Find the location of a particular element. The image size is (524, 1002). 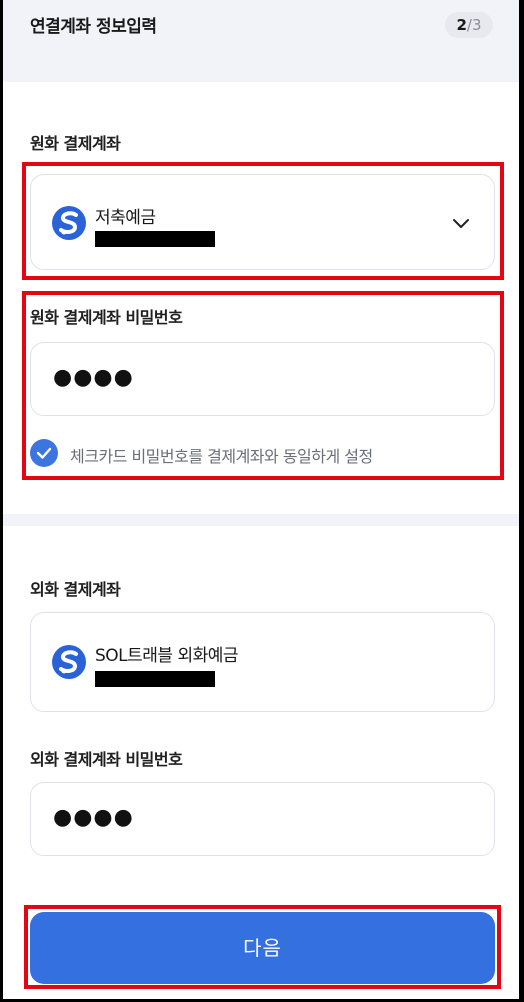

krw-account-name: 저축예금 is located at coordinates (125, 218).